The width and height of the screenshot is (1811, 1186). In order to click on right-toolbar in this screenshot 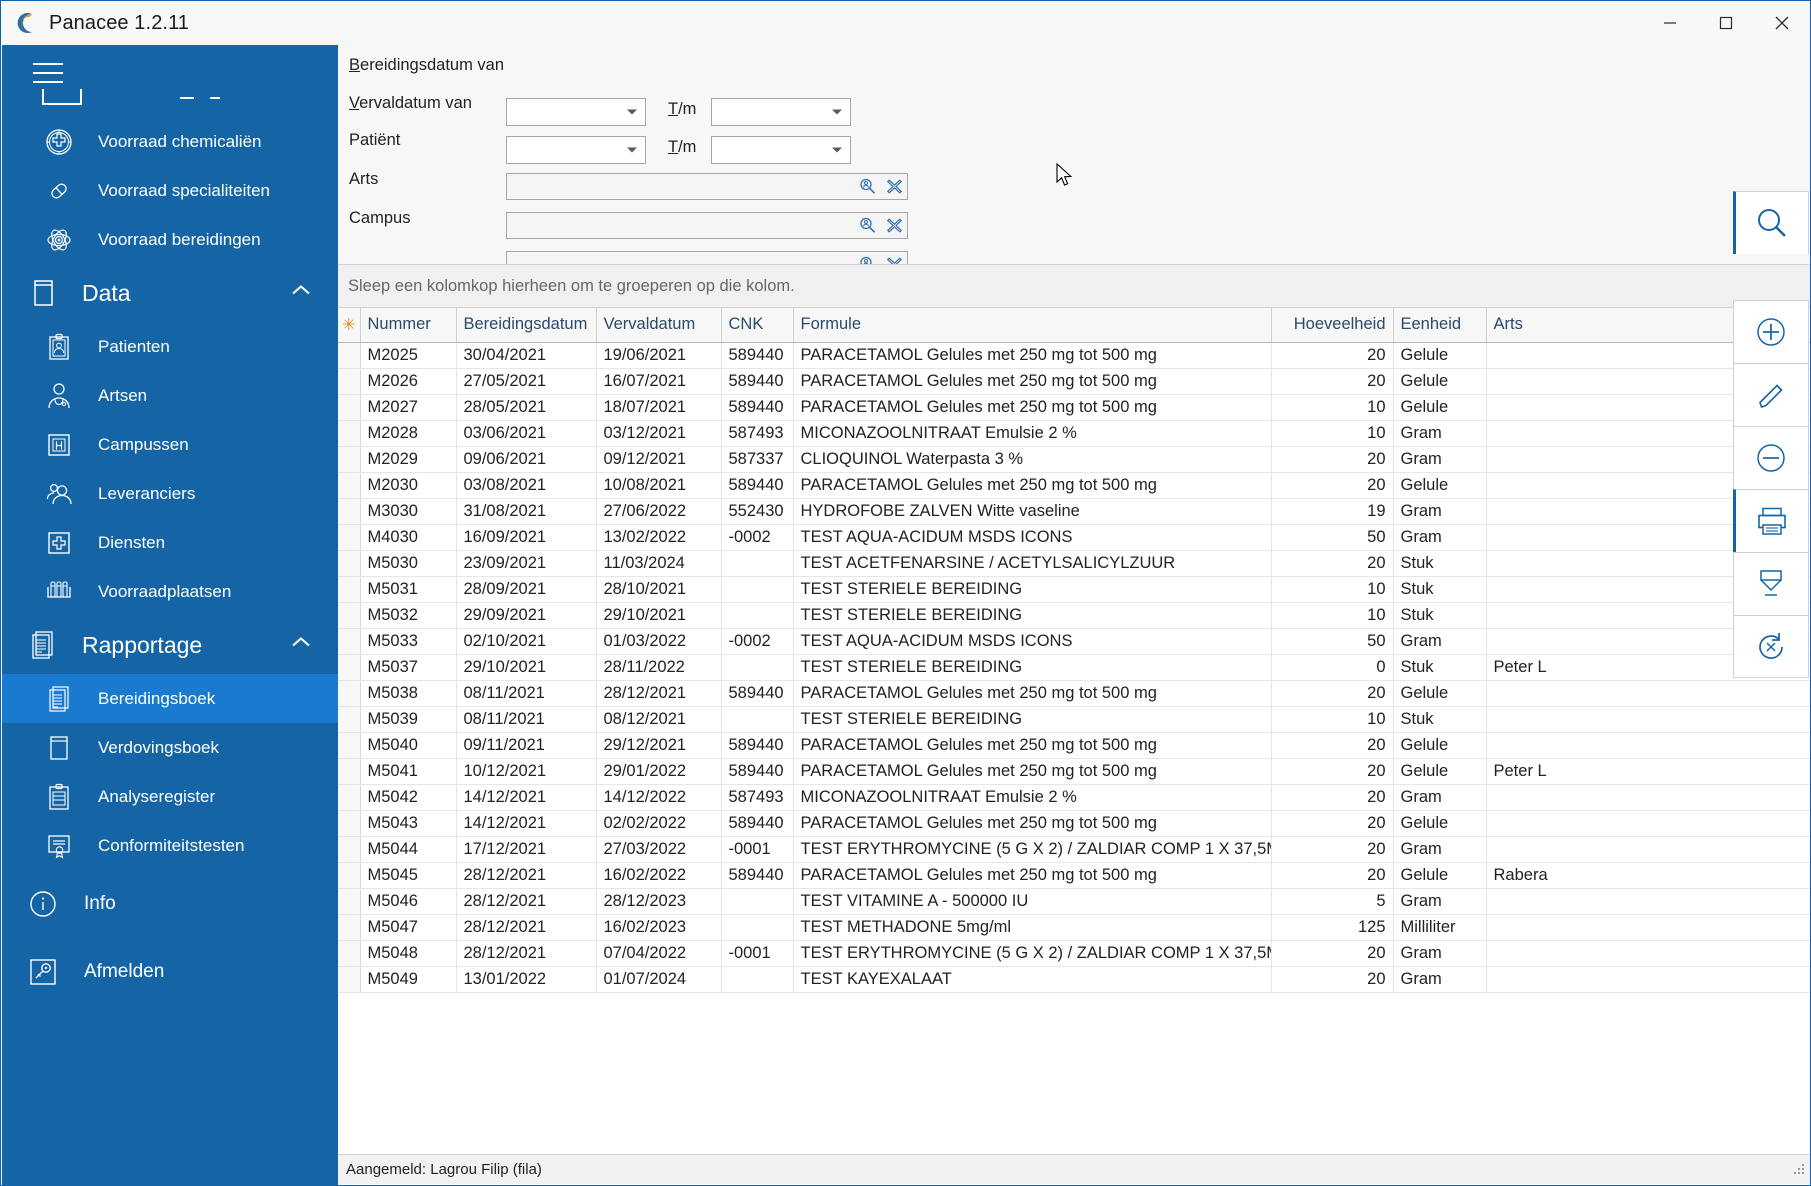, I will do `click(1771, 434)`.